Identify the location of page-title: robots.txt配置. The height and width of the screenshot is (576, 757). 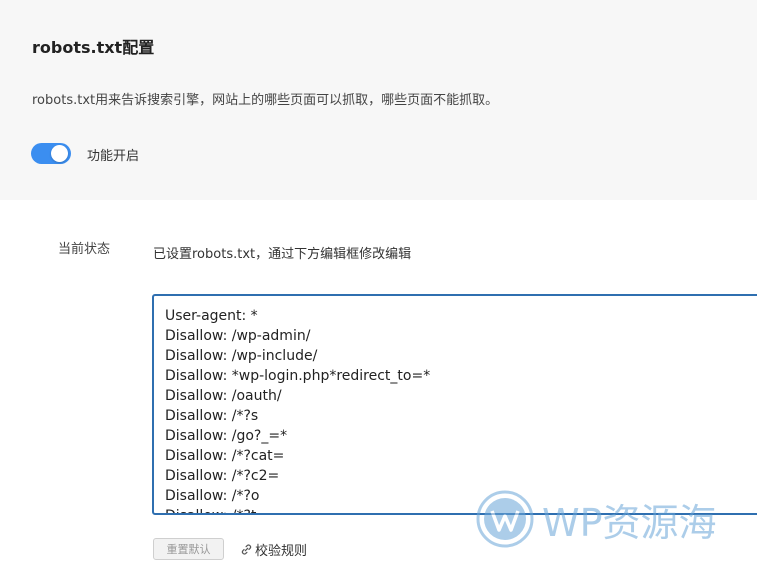
(93, 47).